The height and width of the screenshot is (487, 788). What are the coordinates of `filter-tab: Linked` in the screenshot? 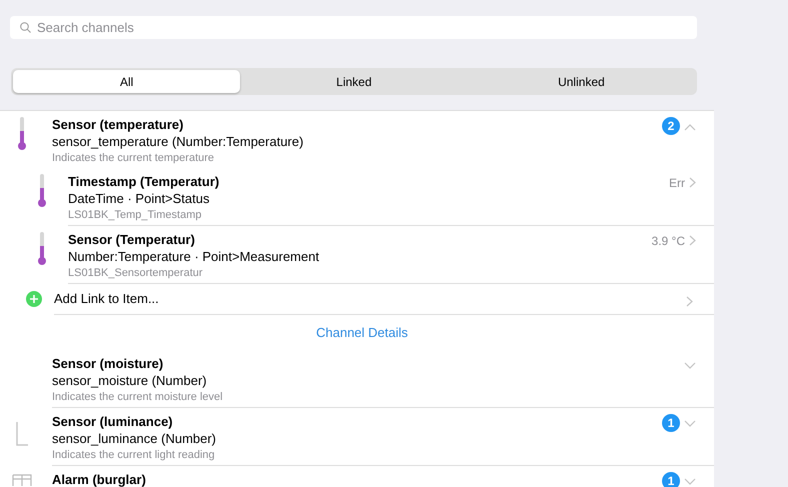 It's located at (354, 81).